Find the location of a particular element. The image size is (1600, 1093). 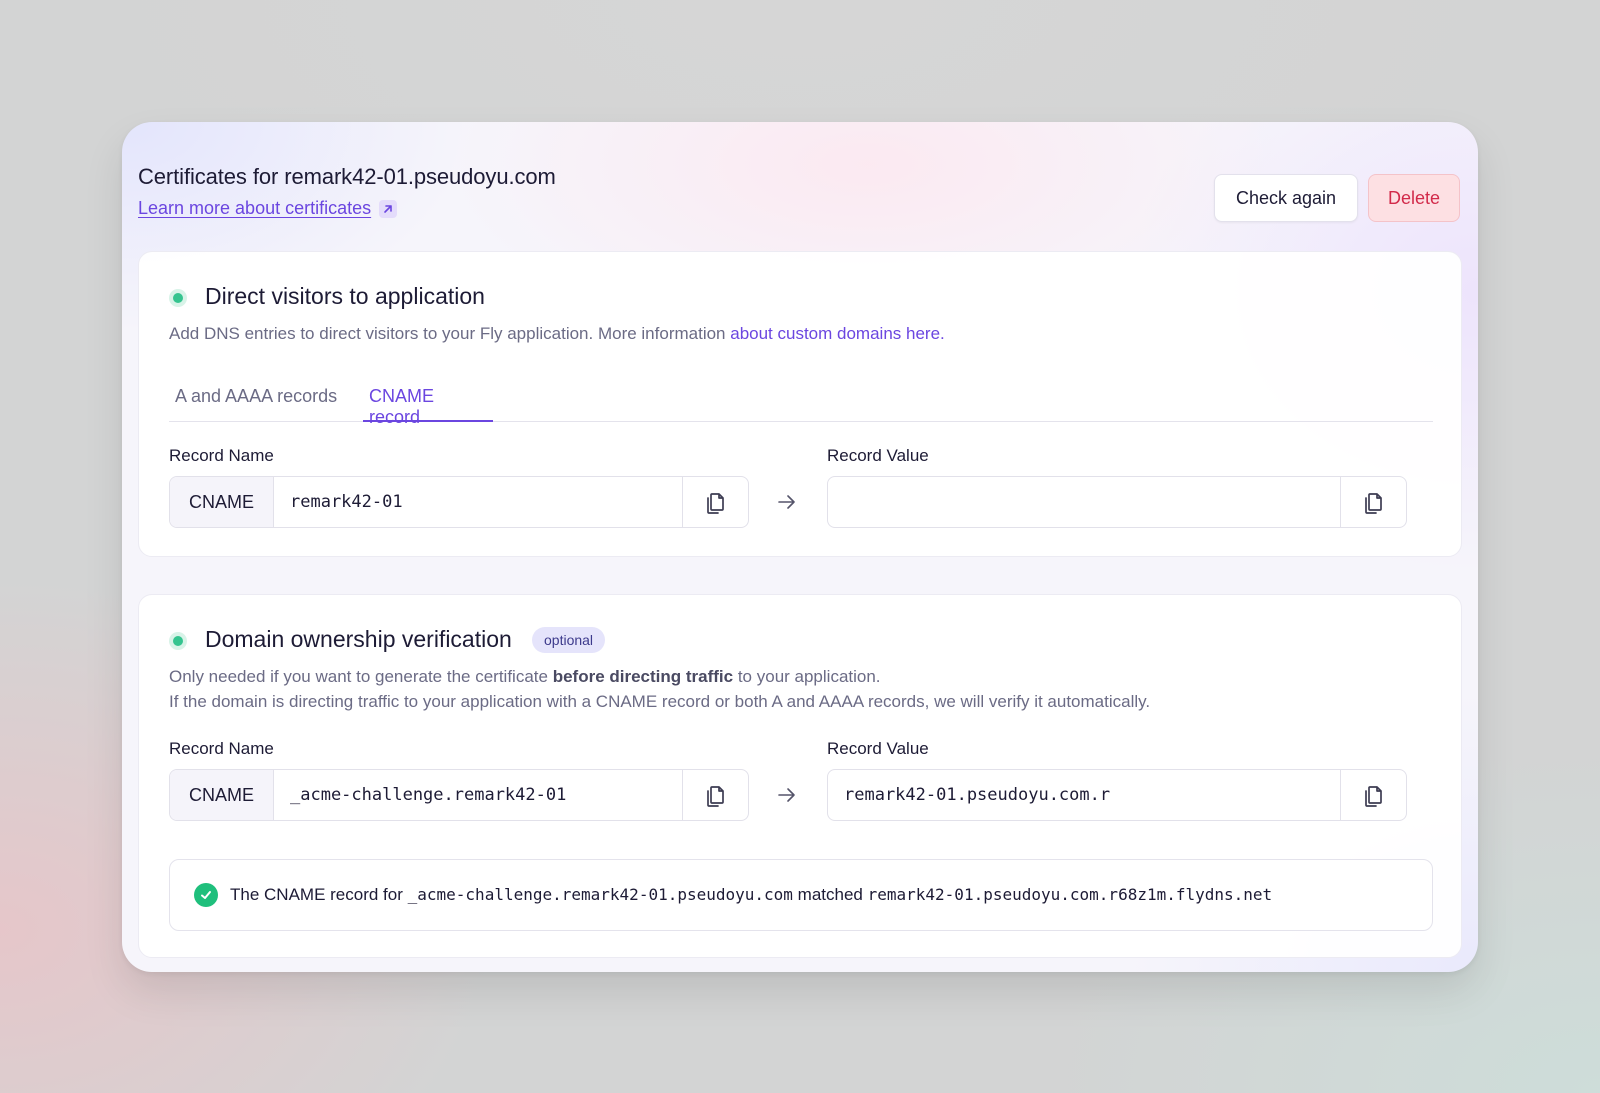

record-value-value is located at coordinates (1084, 502).